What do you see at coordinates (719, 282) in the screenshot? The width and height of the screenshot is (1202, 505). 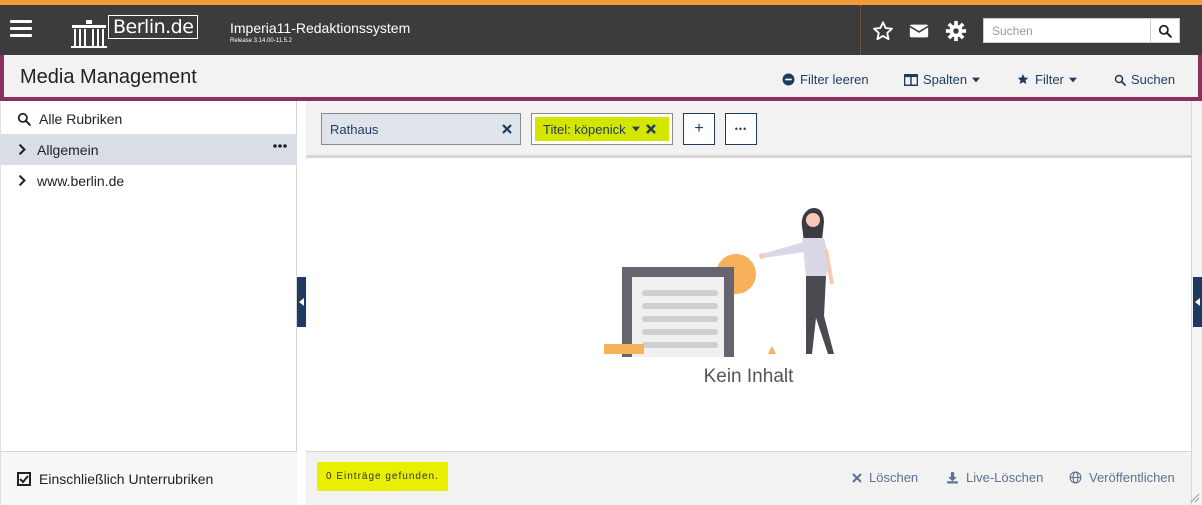 I see `empty-illustration` at bounding box center [719, 282].